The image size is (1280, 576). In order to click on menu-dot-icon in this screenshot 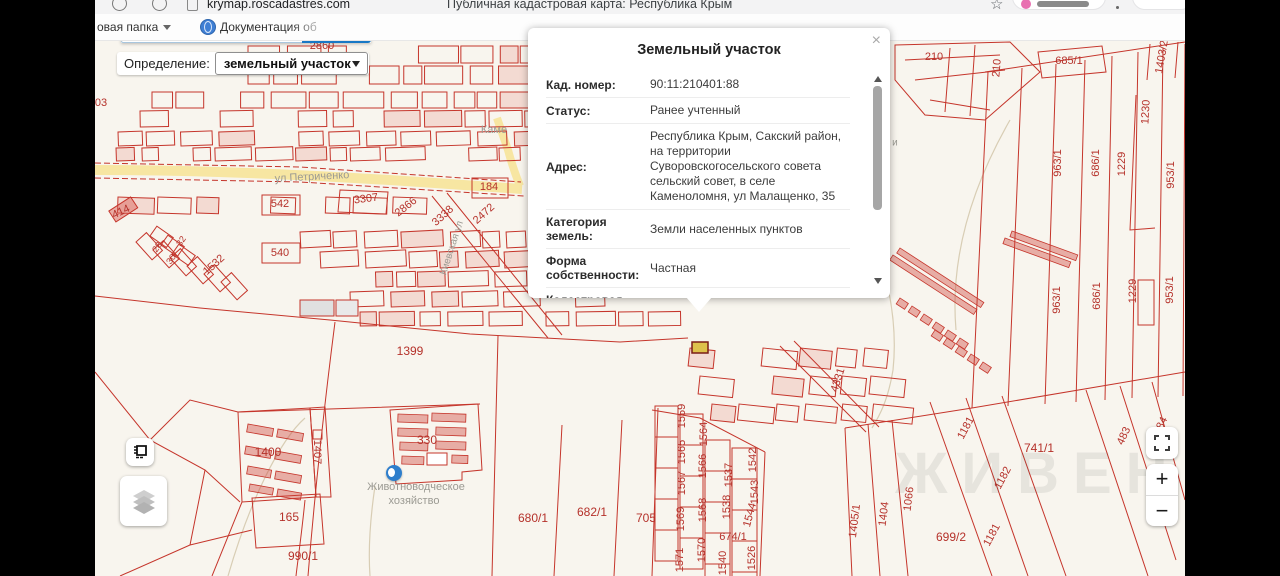, I will do `click(1117, 7)`.